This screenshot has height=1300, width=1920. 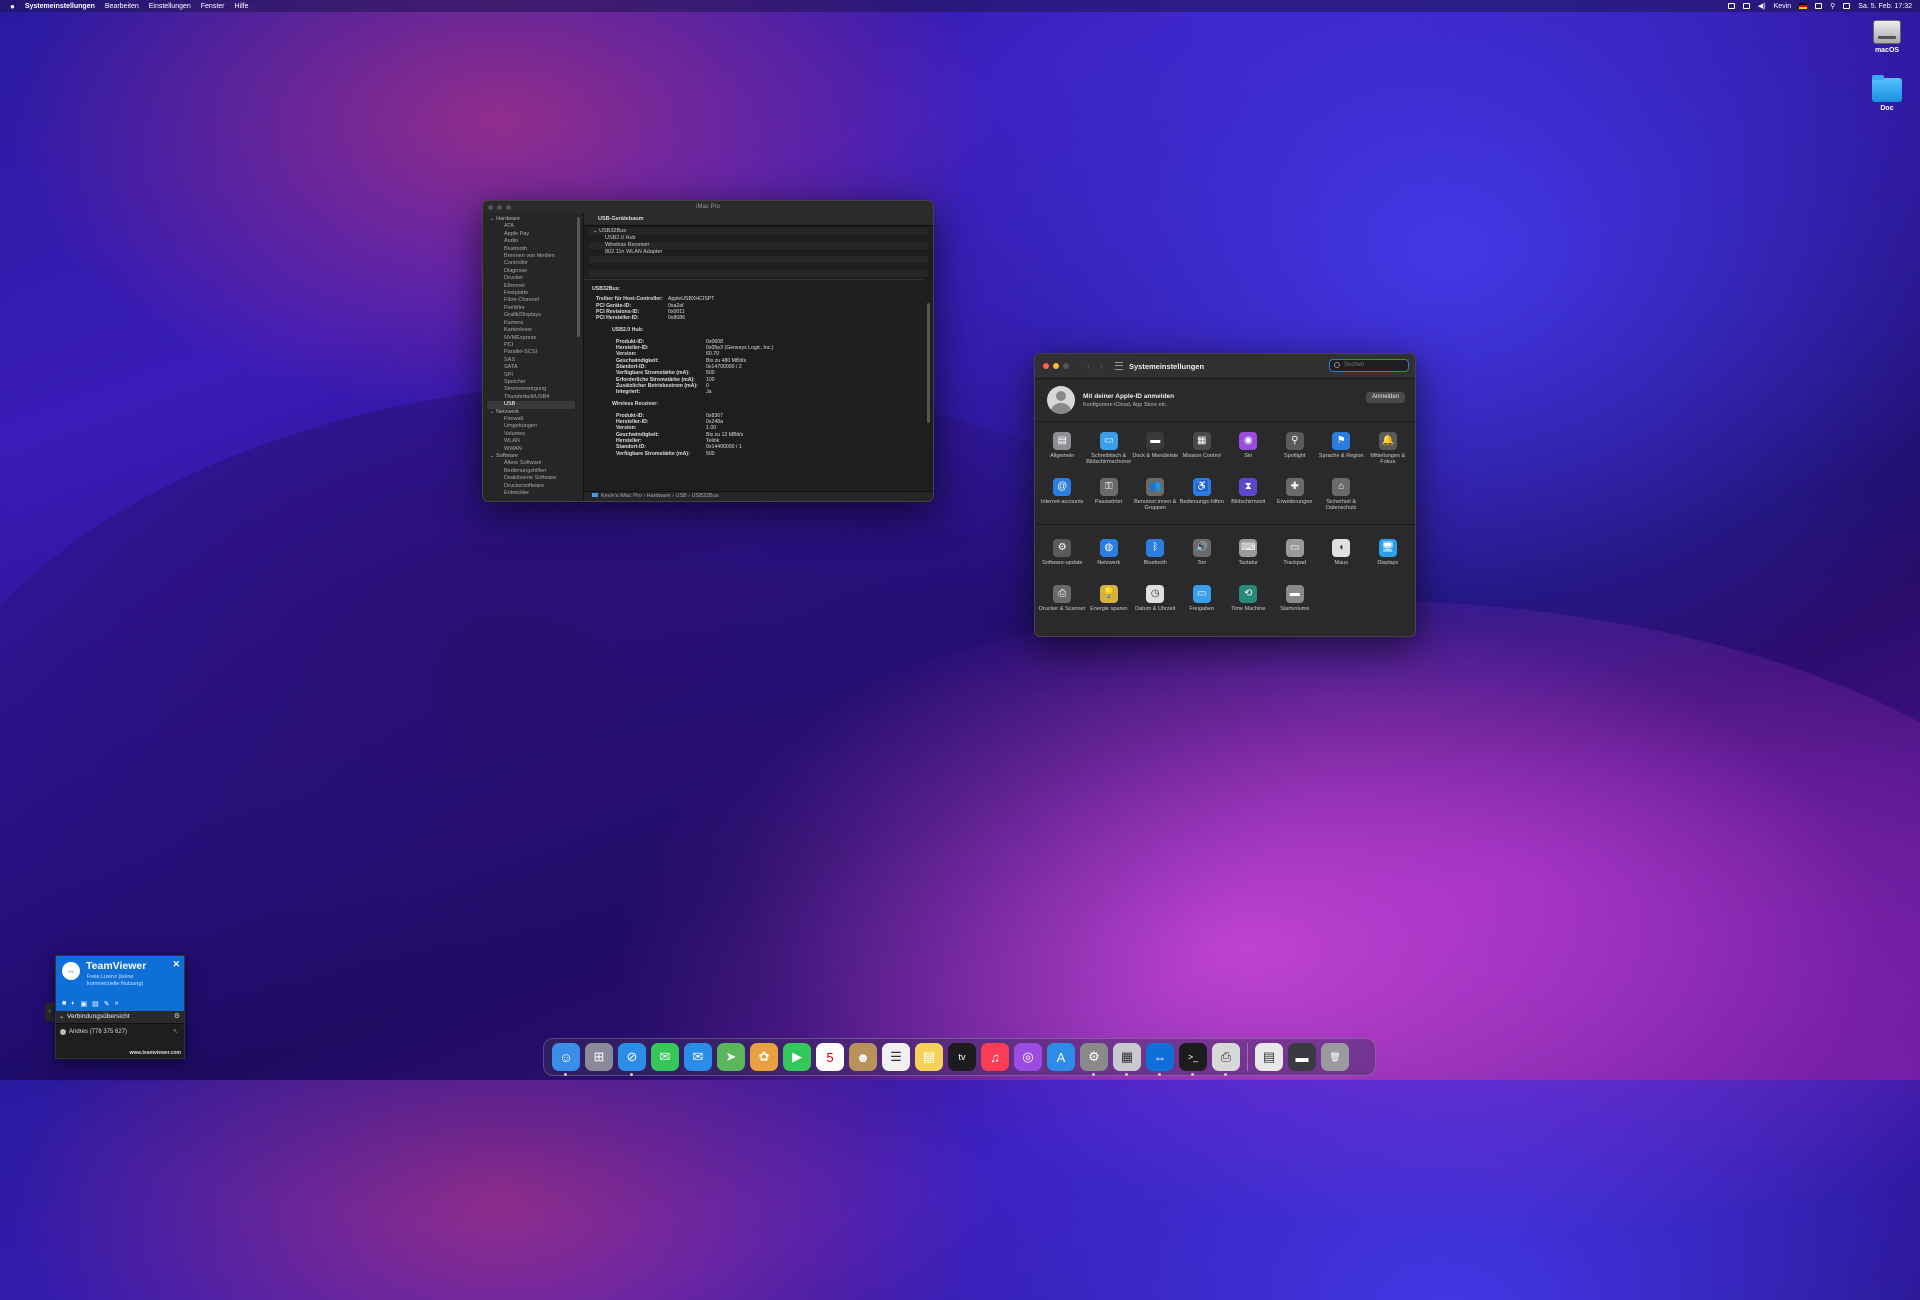 What do you see at coordinates (49, 1012) in the screenshot?
I see `teamviewer-expand-tab: ›` at bounding box center [49, 1012].